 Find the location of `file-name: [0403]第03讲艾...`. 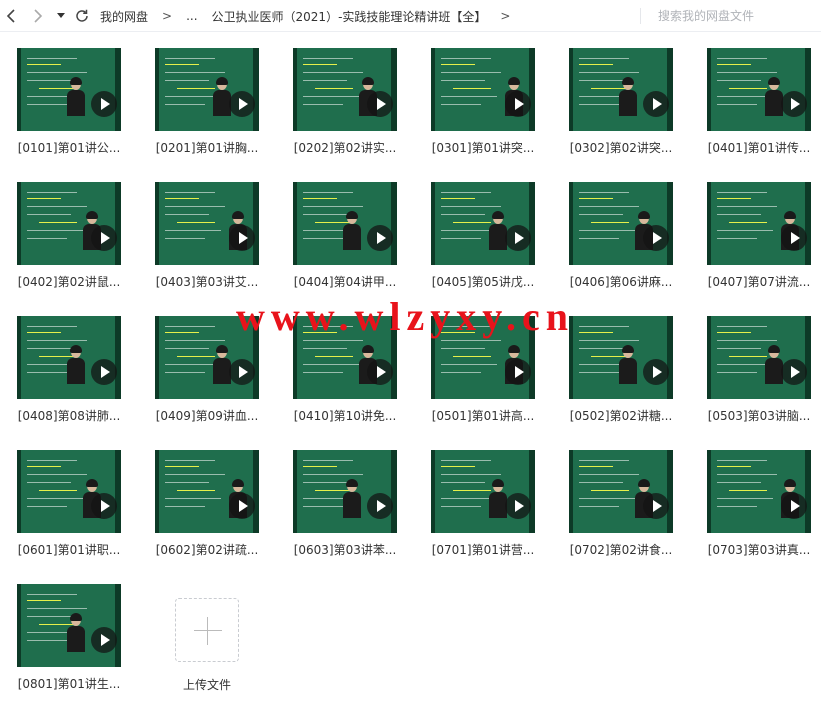

file-name: [0403]第03讲艾... is located at coordinates (207, 281).